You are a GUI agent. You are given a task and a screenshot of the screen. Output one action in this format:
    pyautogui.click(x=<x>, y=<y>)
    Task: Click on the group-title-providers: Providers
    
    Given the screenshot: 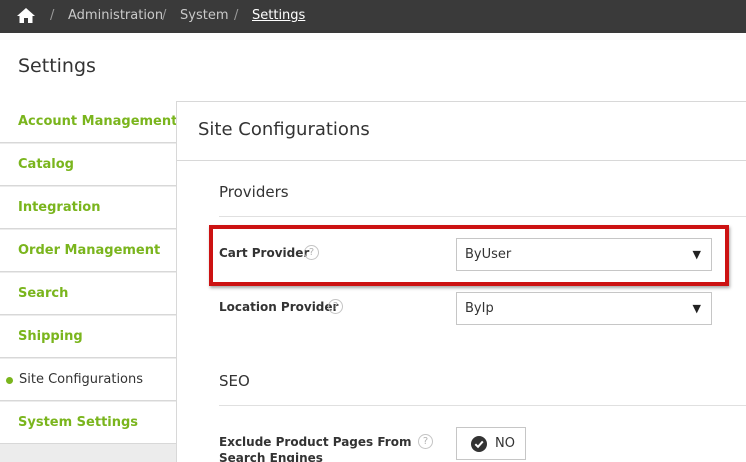 What is the action you would take?
    pyautogui.click(x=254, y=192)
    